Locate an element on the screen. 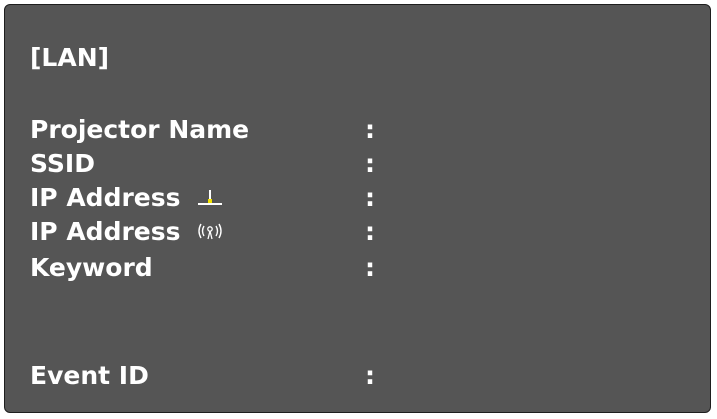 Image resolution: width=717 pixels, height=419 pixels. ssid-label: SSID is located at coordinates (62, 163).